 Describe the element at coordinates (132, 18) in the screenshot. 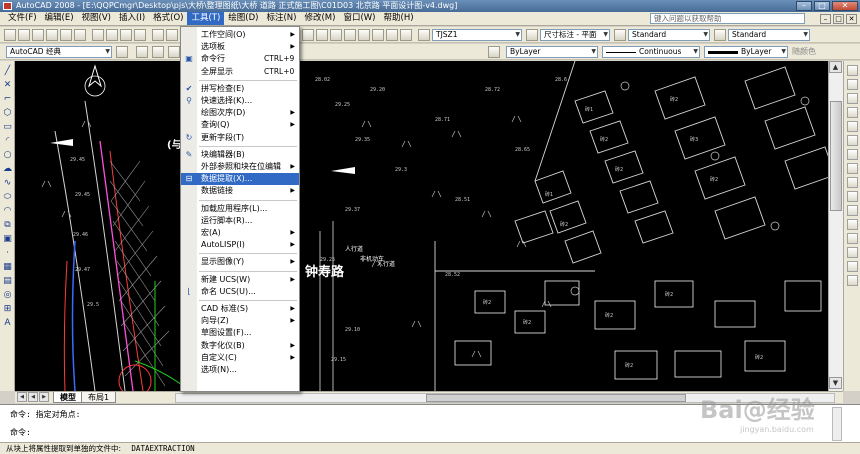

I see `menu-insert: 插入(I)` at that location.